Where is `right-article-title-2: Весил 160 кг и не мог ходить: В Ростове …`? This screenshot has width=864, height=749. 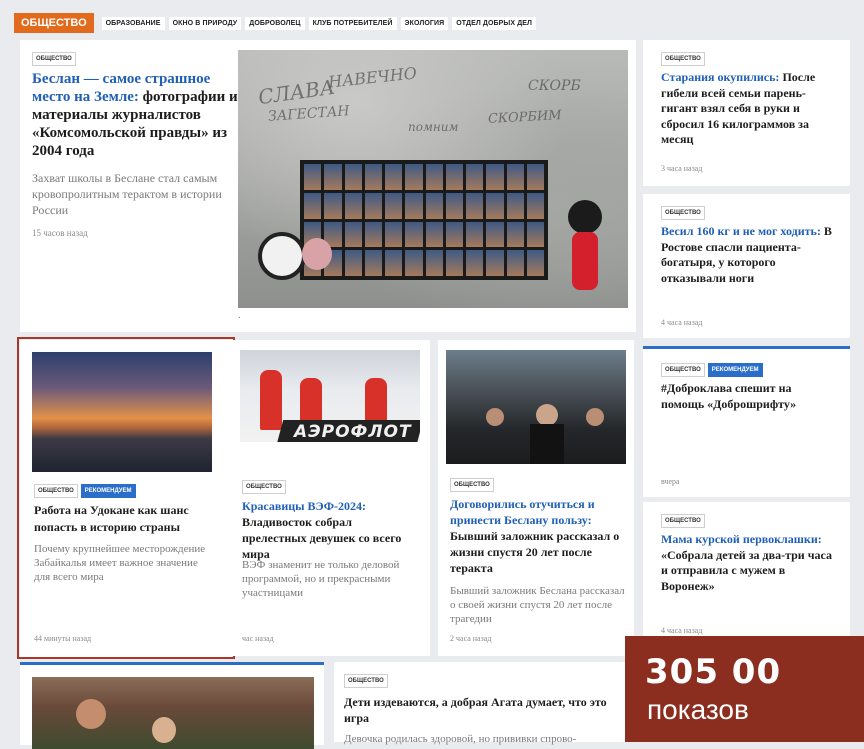 right-article-title-2: Весил 160 кг и не мог ходить: В Ростове … is located at coordinates (747, 255).